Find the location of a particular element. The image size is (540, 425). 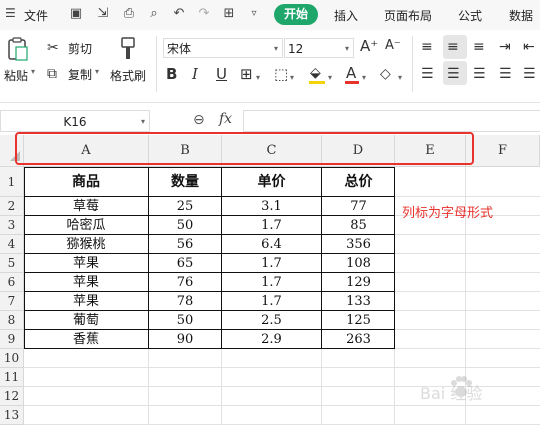

table-header-cell: 总价 is located at coordinates (358, 182).